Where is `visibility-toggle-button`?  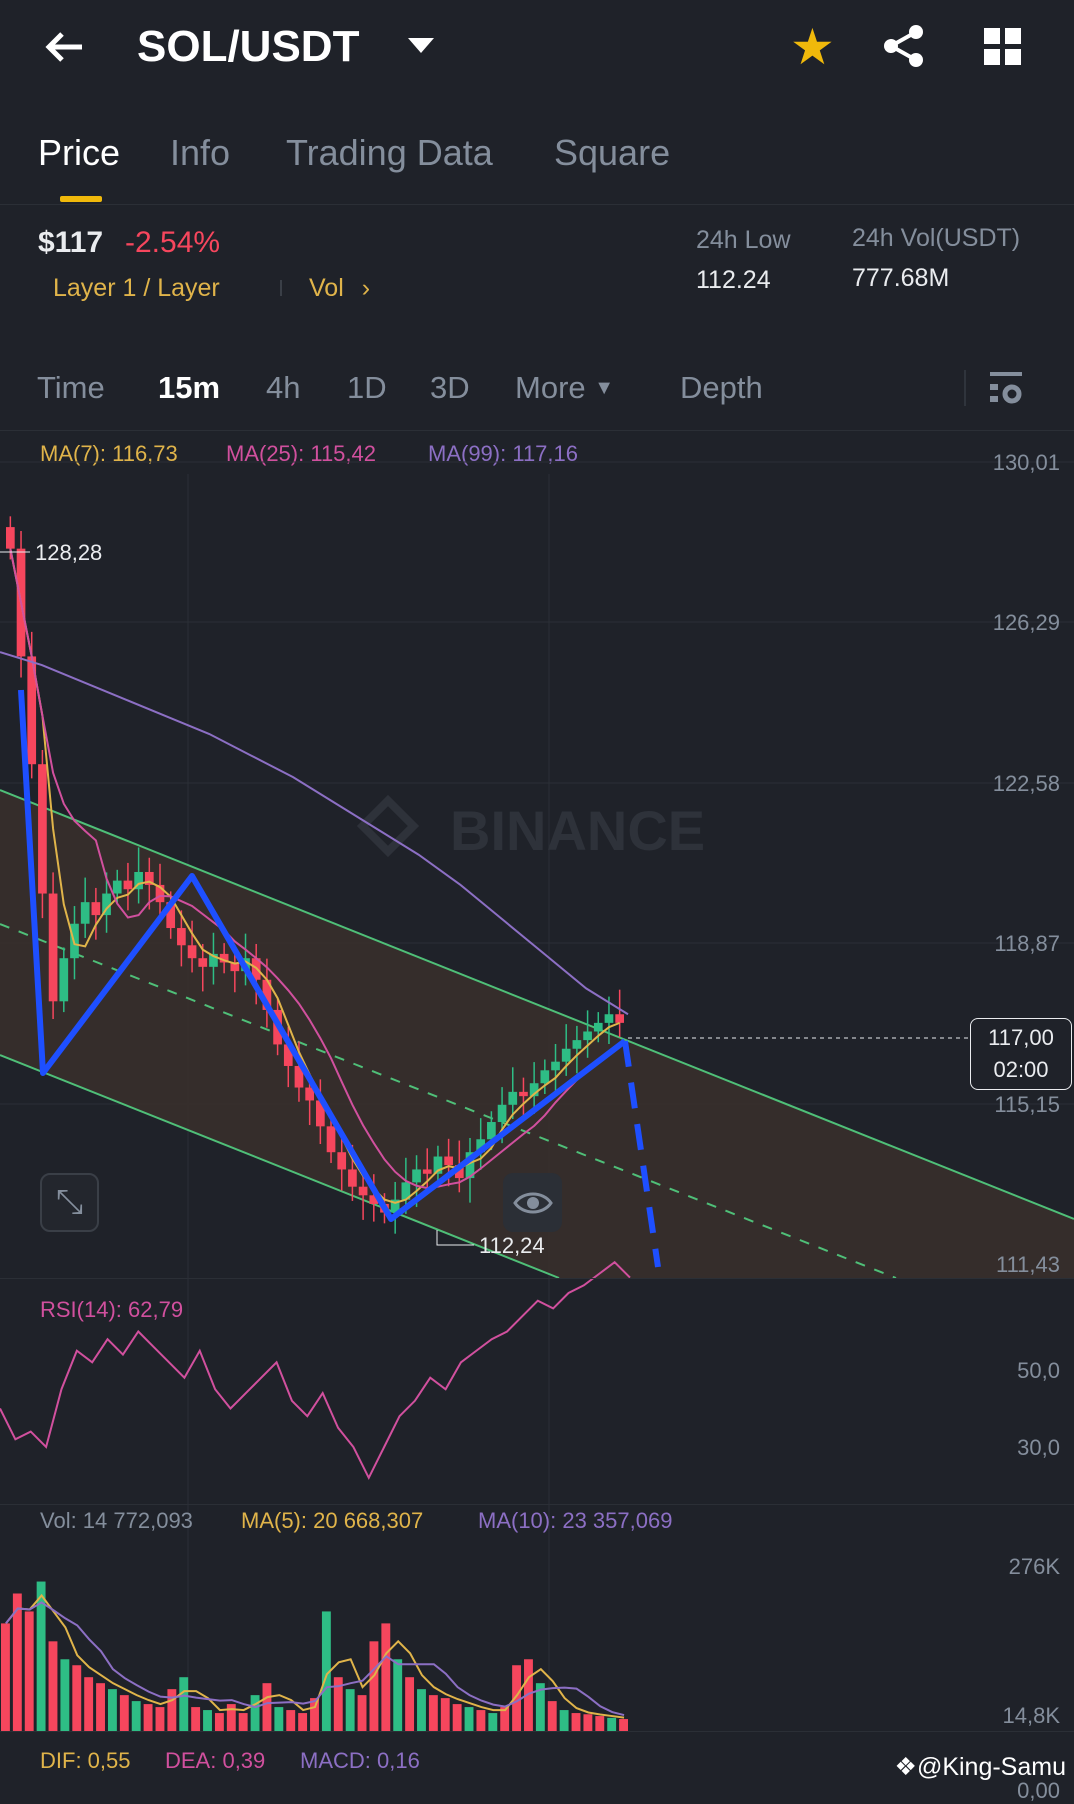
visibility-toggle-button is located at coordinates (532, 1202).